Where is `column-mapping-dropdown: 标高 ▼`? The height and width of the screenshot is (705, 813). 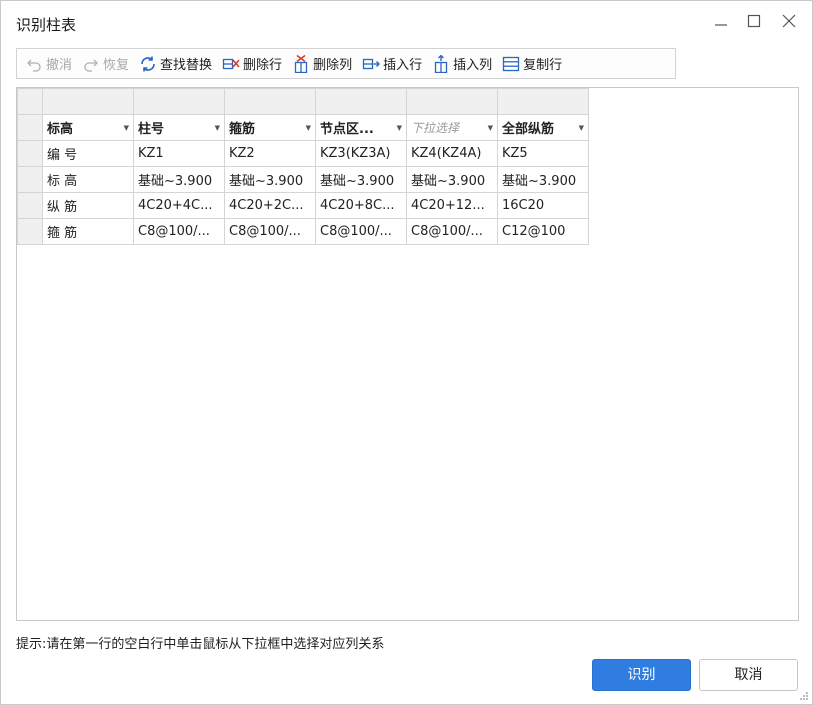 column-mapping-dropdown: 标高 ▼ is located at coordinates (88, 127).